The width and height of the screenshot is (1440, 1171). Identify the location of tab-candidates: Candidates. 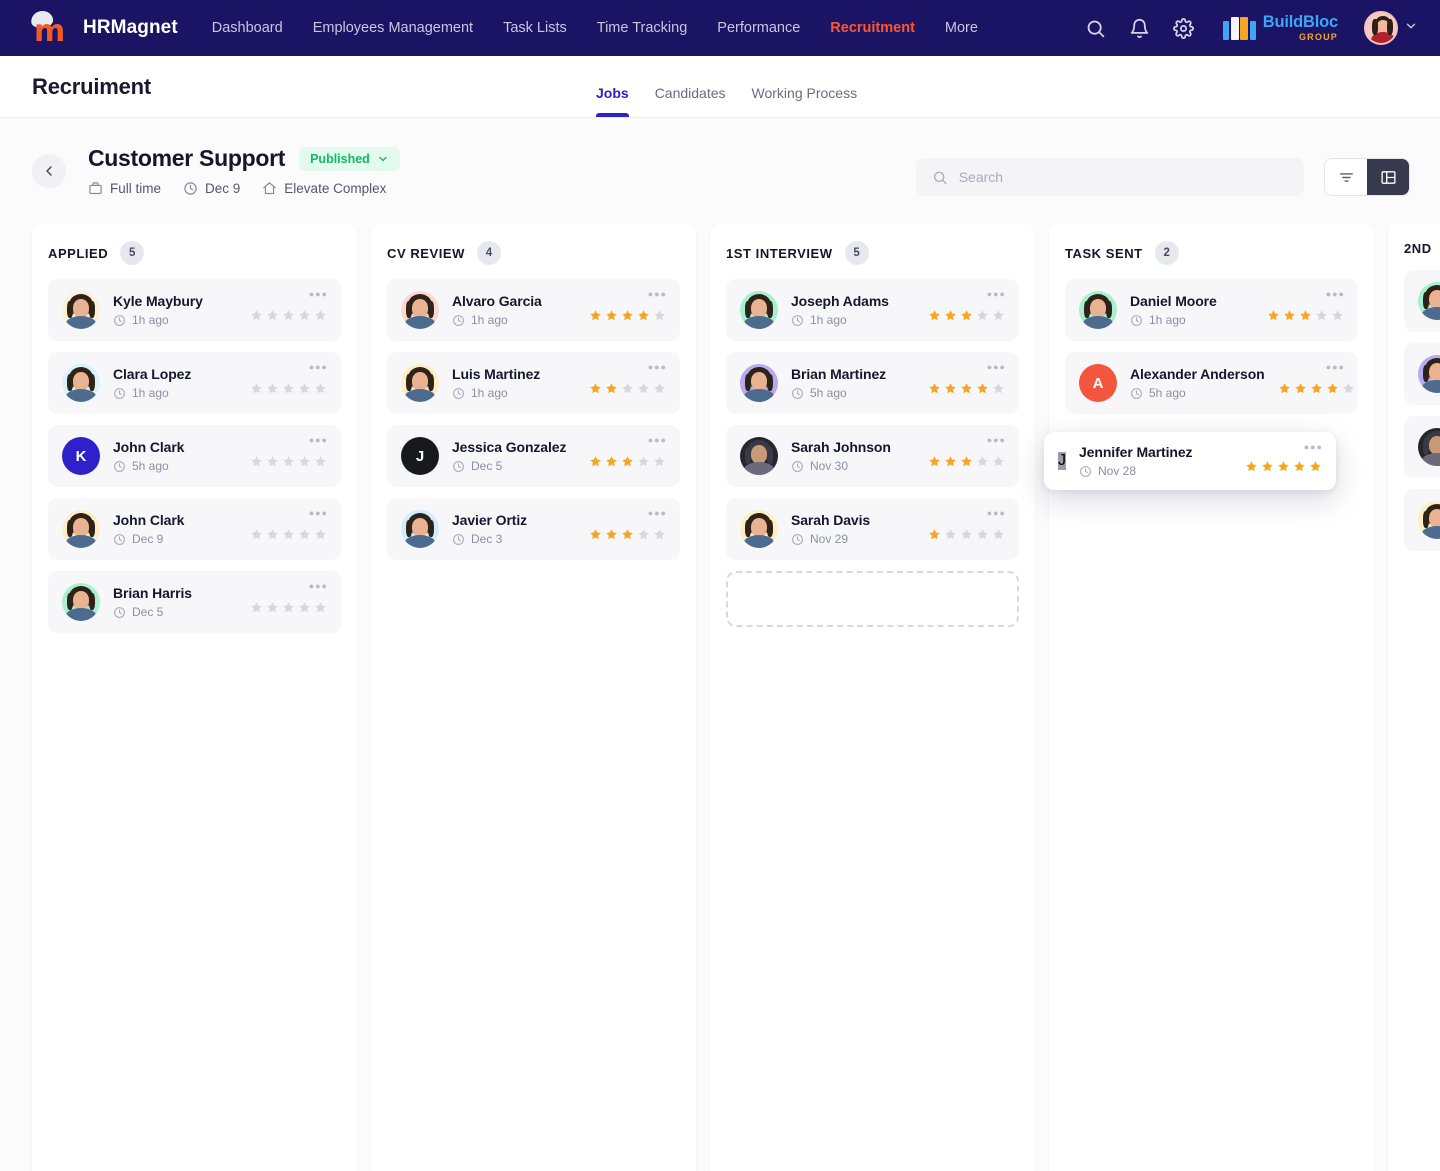
(690, 101).